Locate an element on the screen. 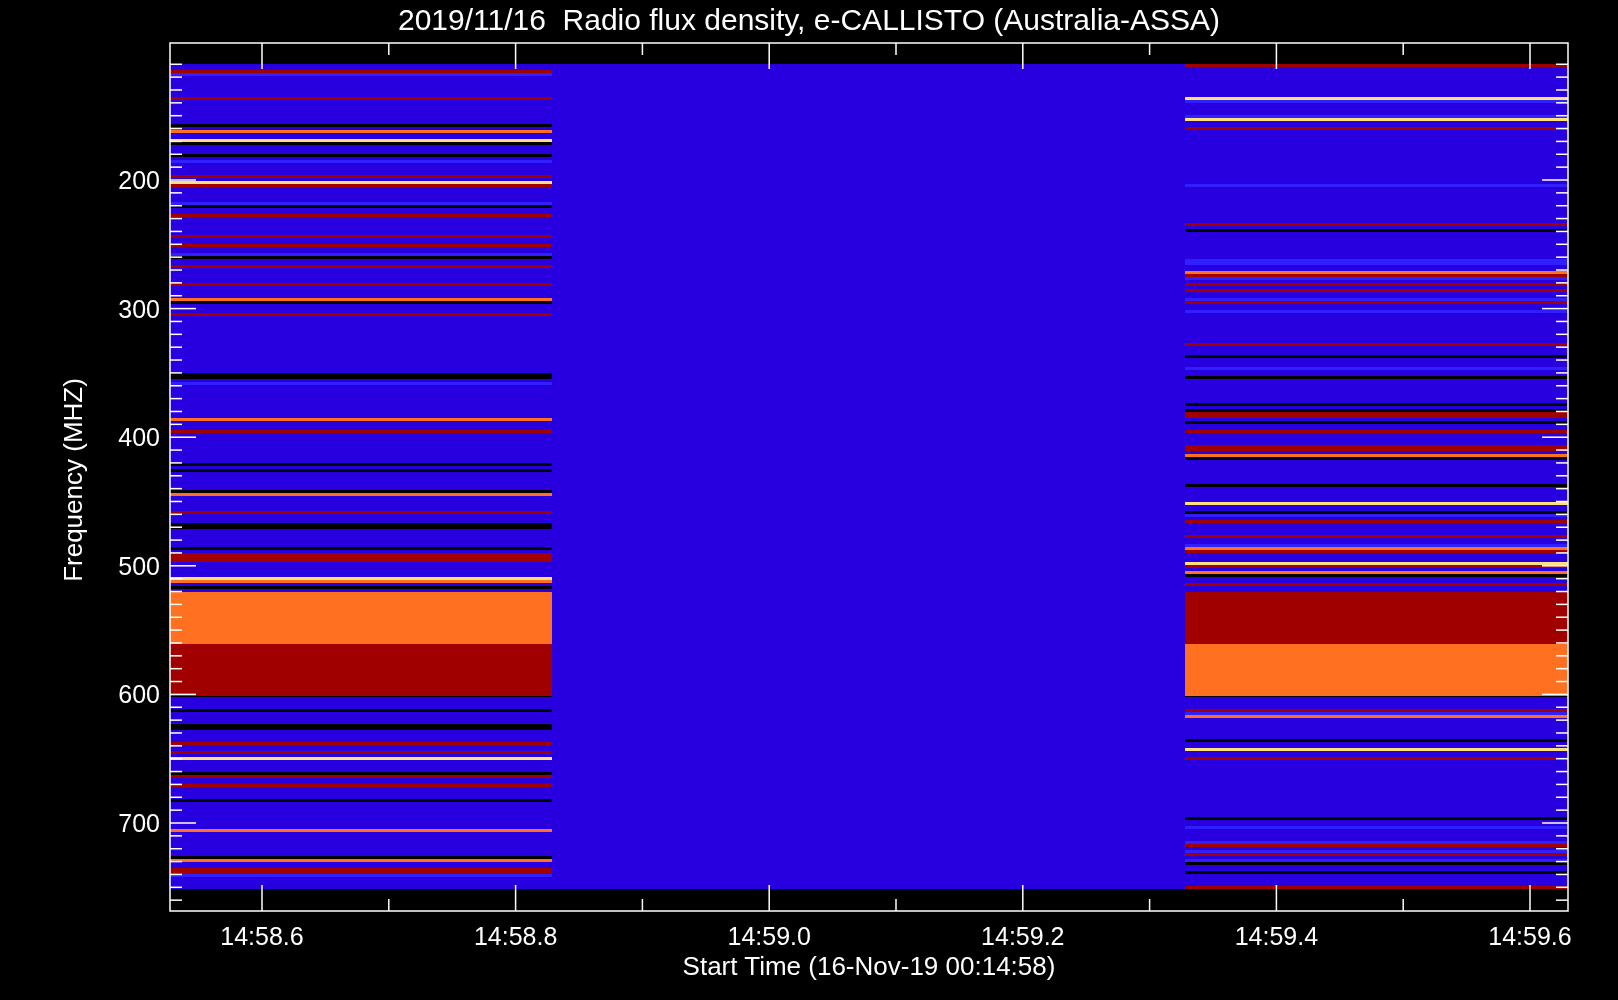 This screenshot has width=1618, height=1000. x-tick-label: 14:59.2 is located at coordinates (1023, 936).